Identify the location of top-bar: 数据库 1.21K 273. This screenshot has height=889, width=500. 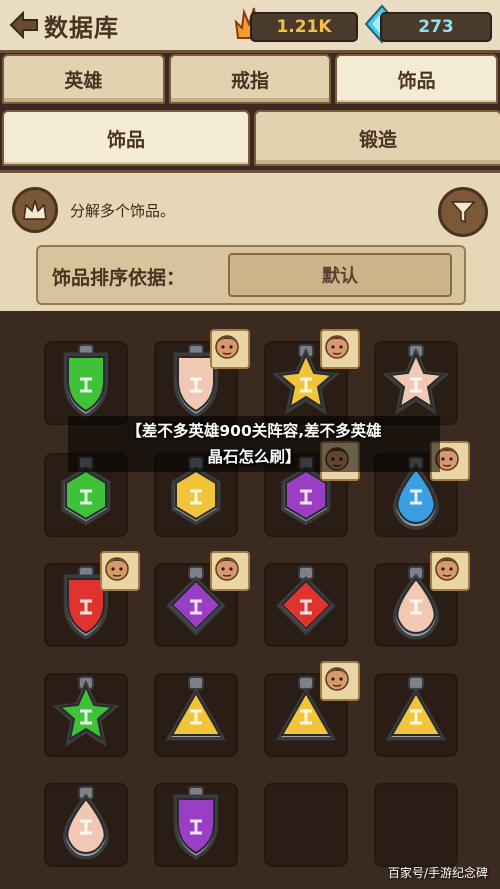
(250, 26).